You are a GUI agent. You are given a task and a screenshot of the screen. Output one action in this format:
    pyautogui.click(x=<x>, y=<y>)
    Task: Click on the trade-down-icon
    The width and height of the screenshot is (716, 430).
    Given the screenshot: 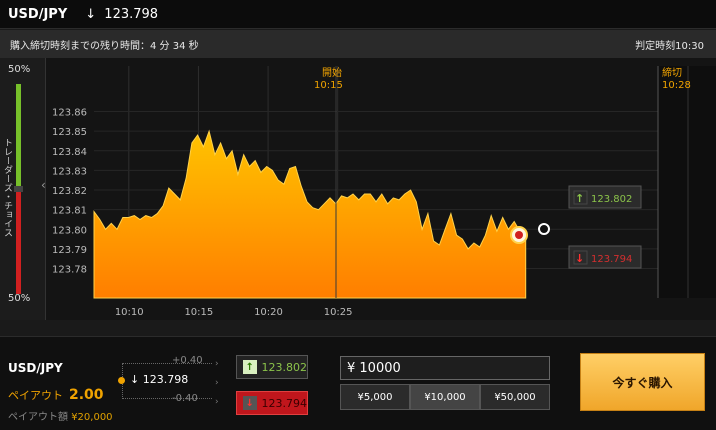 What is the action you would take?
    pyautogui.click(x=519, y=235)
    